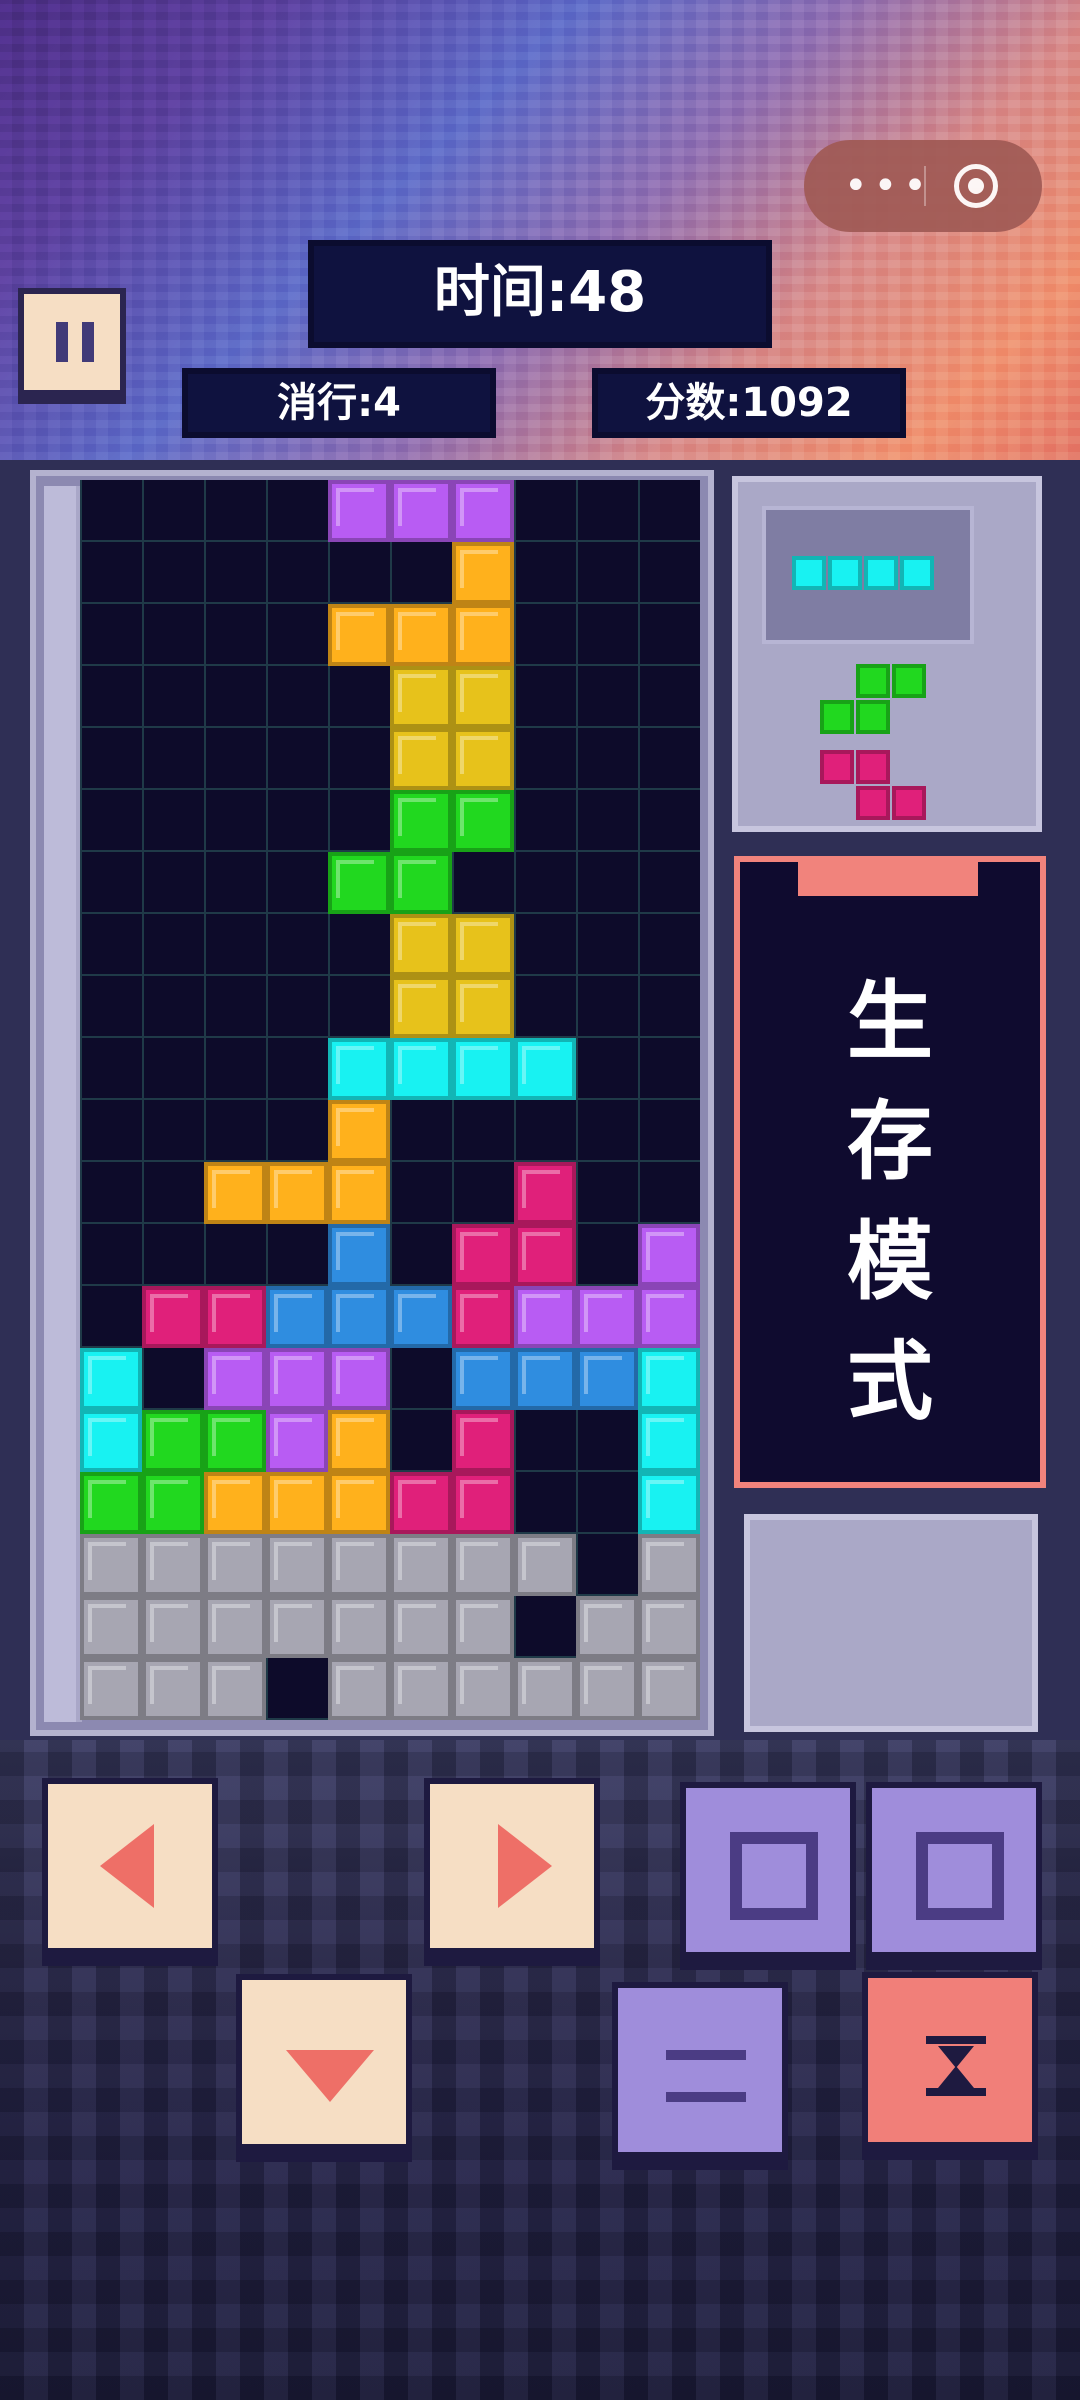  I want to click on close-miniprogram-icon, so click(976, 186).